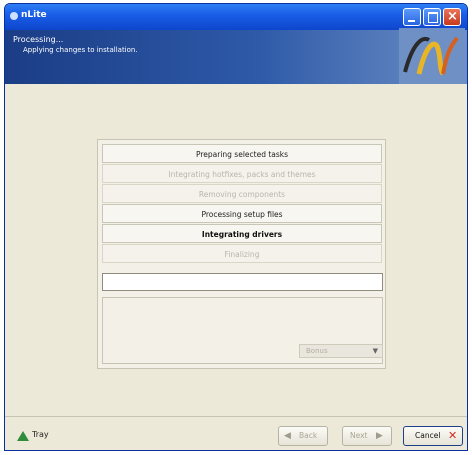 Image resolution: width=472 pixels, height=455 pixels. I want to click on cancel-label: Cancel, so click(428, 435).